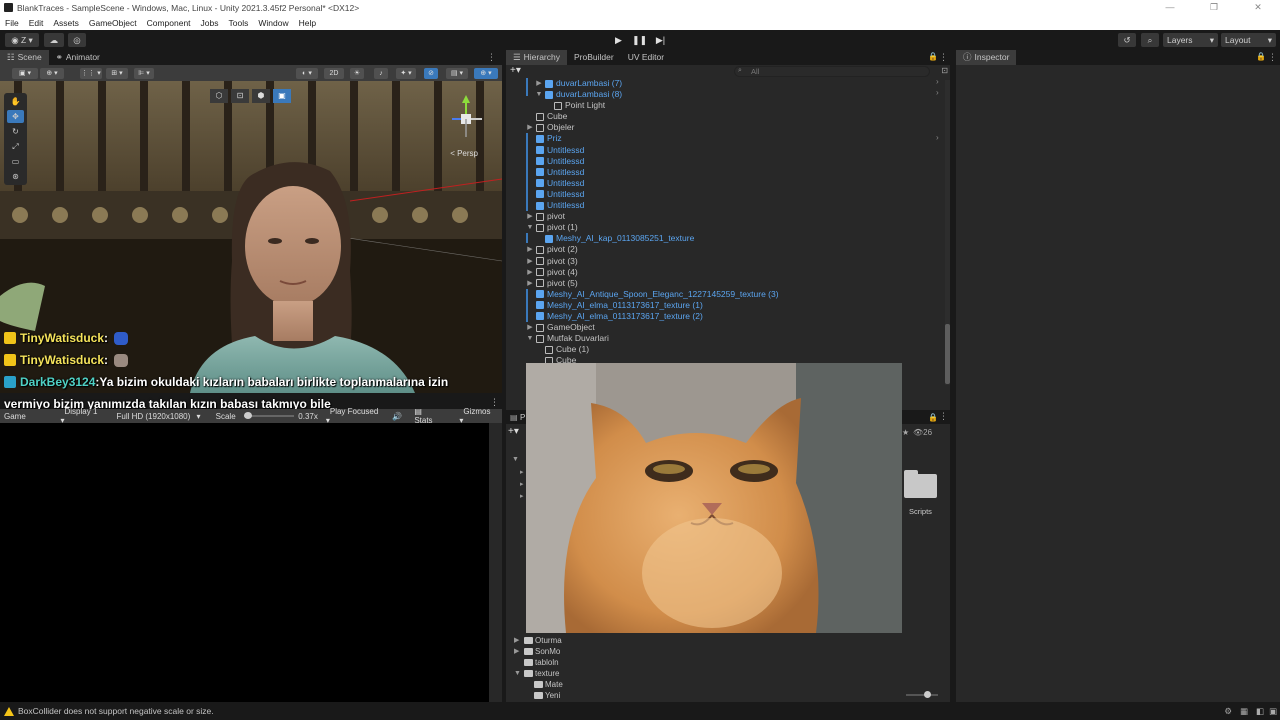  I want to click on project-folder-row: Mate, so click(548, 684).